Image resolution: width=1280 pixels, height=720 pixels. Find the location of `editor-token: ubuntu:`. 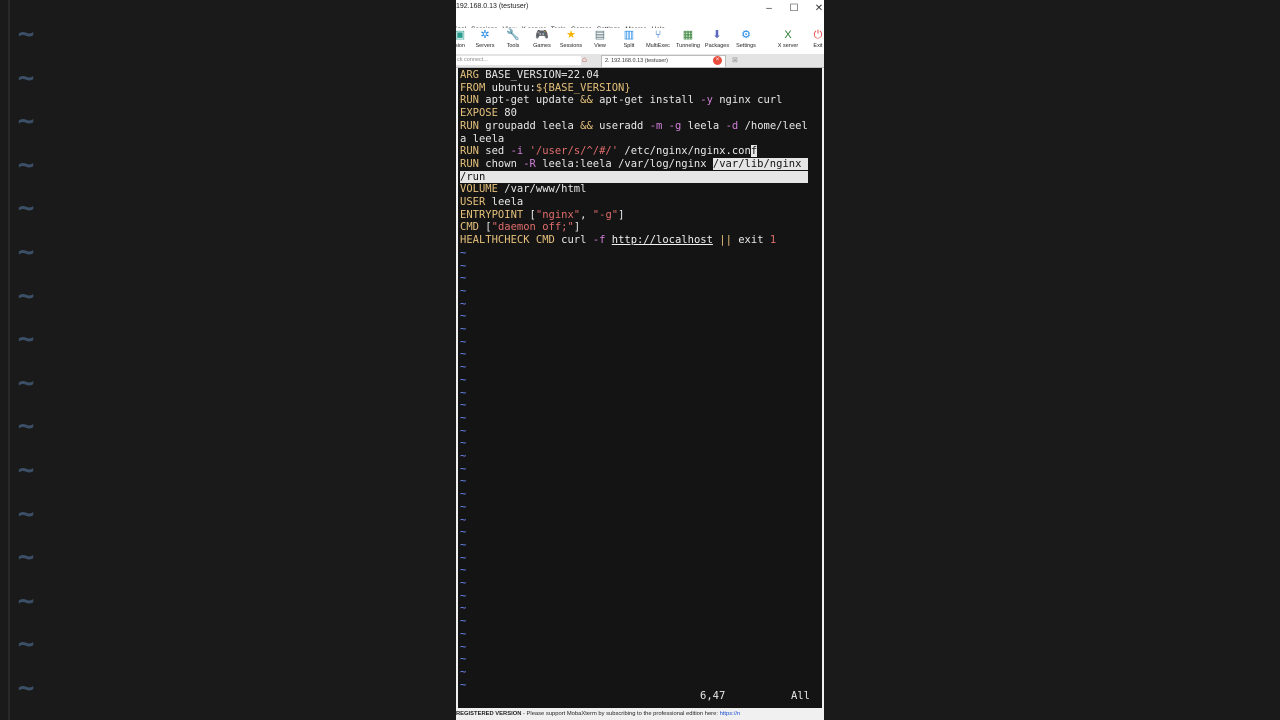

editor-token: ubuntu: is located at coordinates (510, 87).